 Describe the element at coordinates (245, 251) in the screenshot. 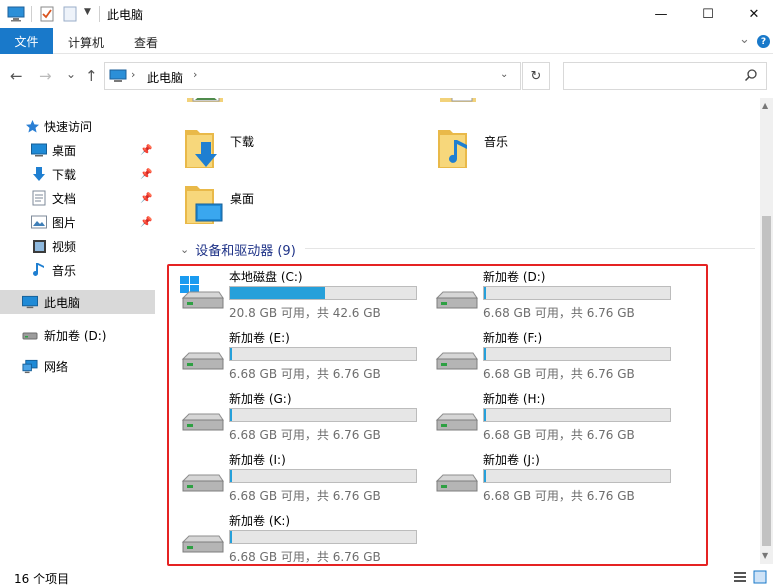

I see `group-title: 设备和驱动器 (9)` at that location.